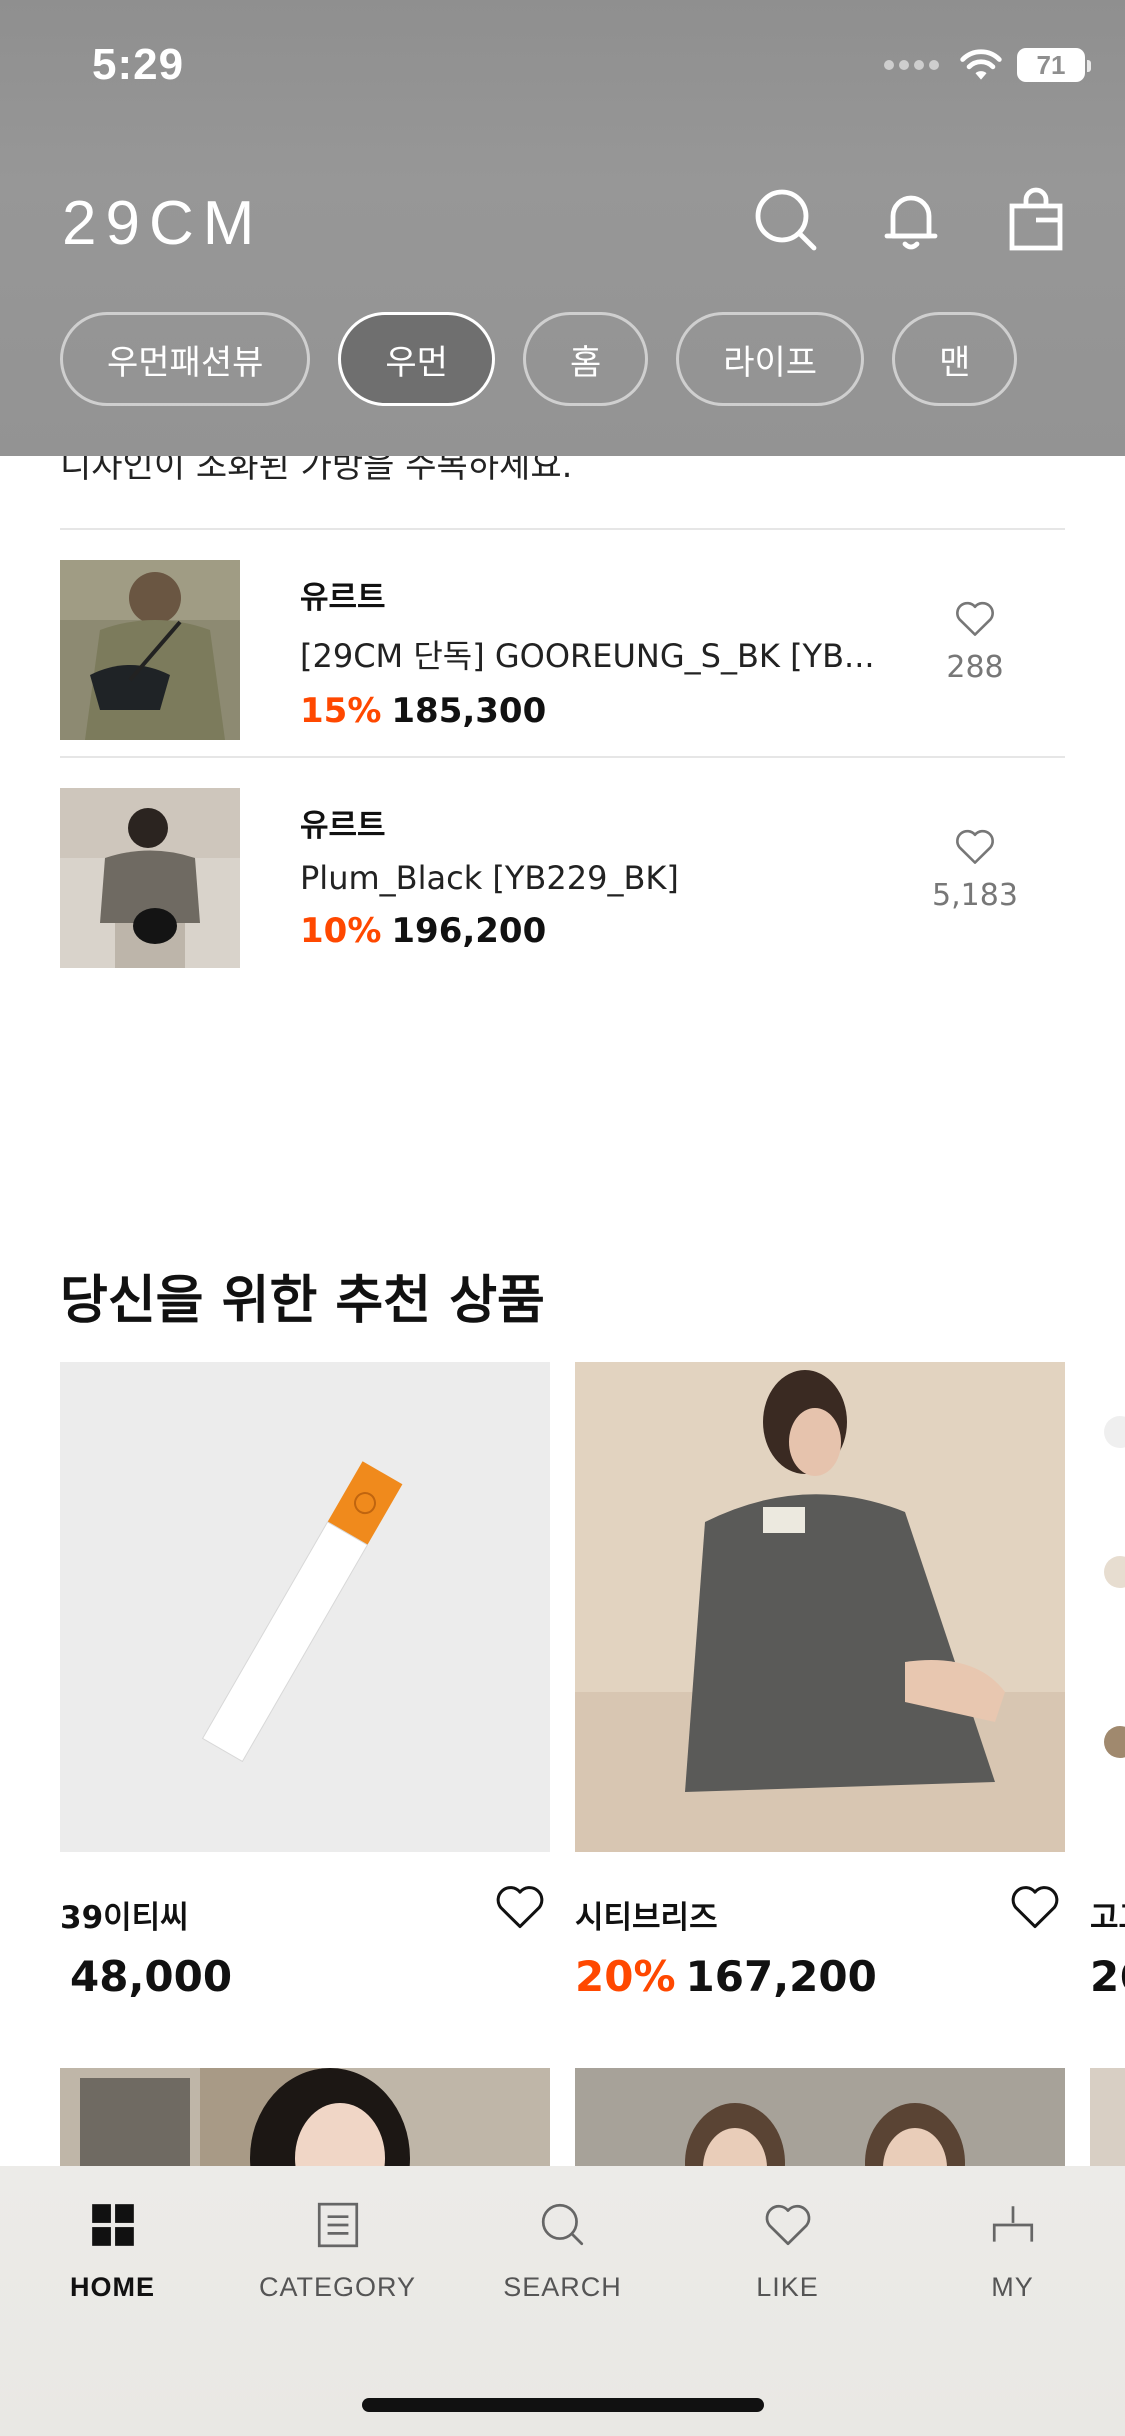 Image resolution: width=1125 pixels, height=2436 pixels. What do you see at coordinates (562, 2251) in the screenshot?
I see `tab-search: SEARCH` at bounding box center [562, 2251].